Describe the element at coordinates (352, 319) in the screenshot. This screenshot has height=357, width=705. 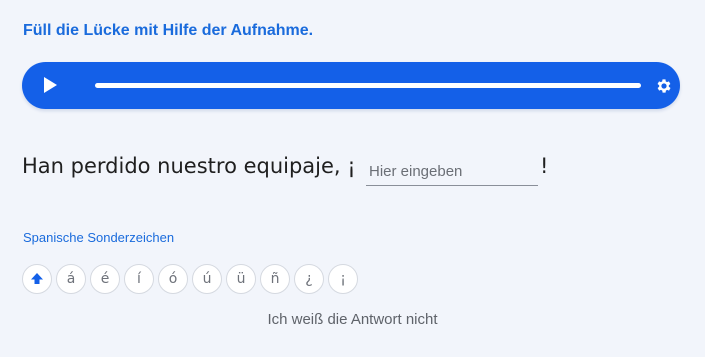
I see `dont-know-button: Ich weiß die Antwort nicht` at that location.